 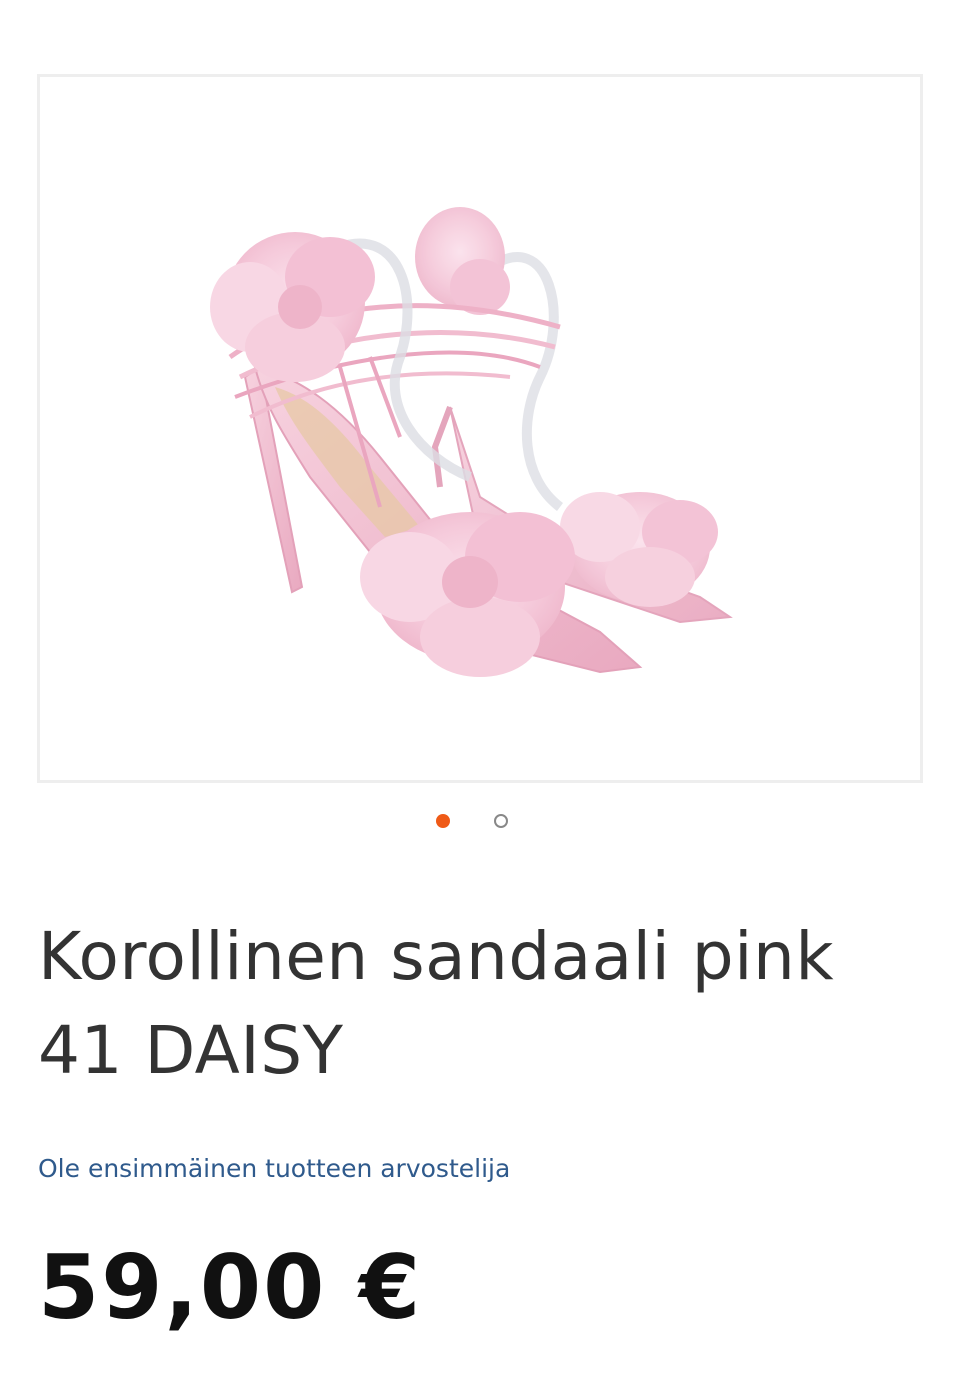 What do you see at coordinates (426, 454) in the screenshot?
I see `front-shoe` at bounding box center [426, 454].